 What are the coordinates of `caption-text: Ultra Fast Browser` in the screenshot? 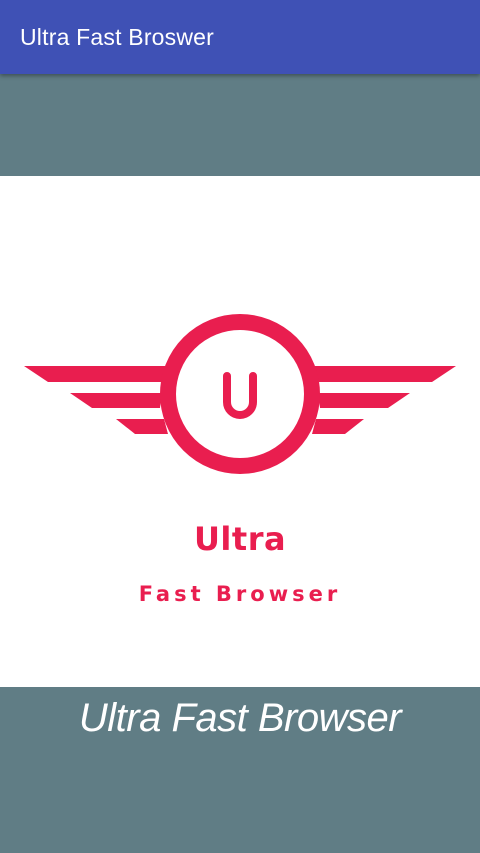 It's located at (240, 718).